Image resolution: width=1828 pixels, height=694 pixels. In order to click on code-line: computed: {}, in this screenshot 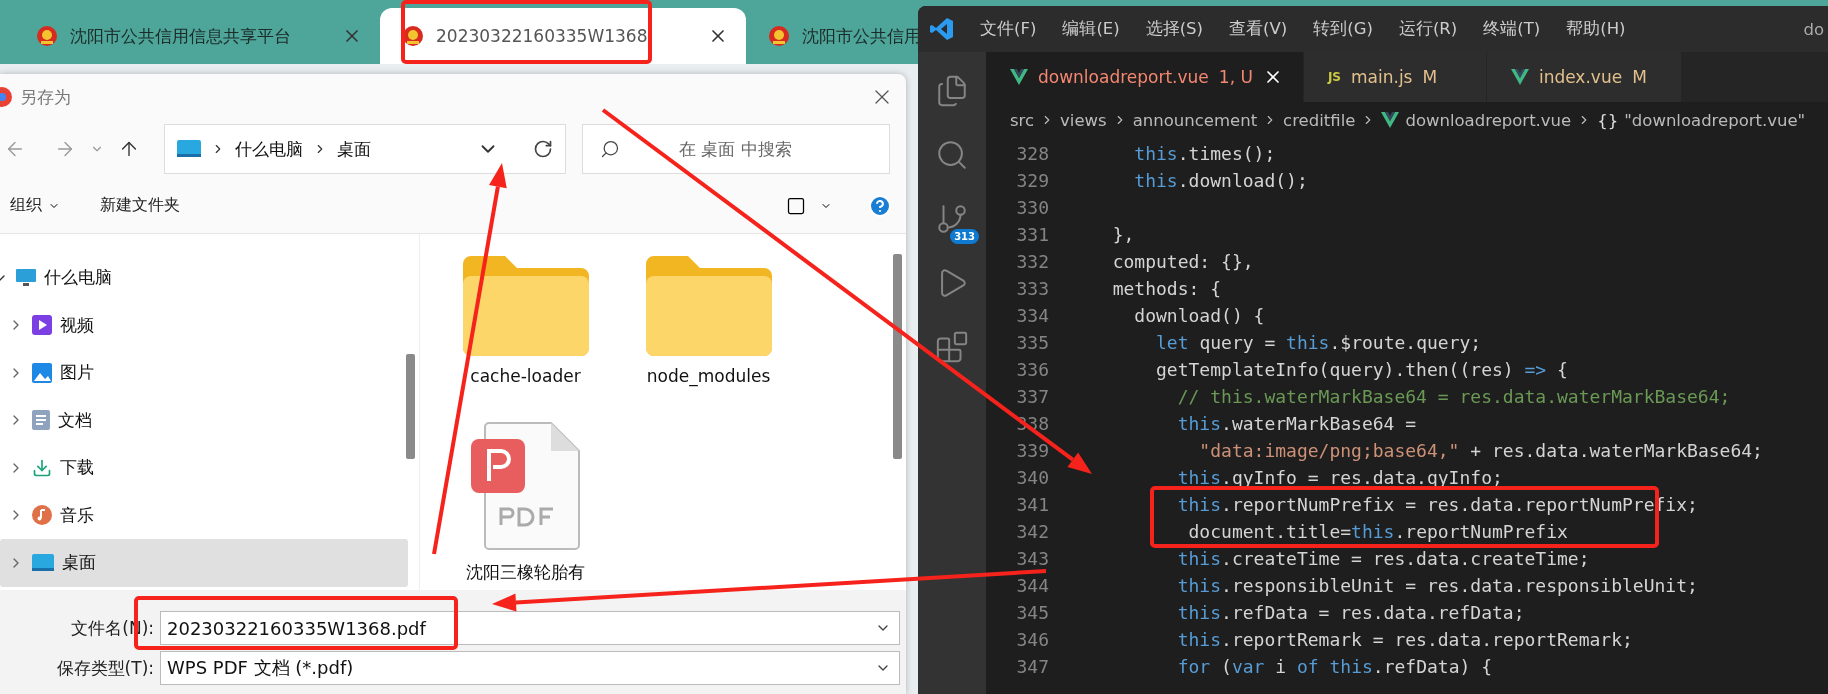, I will do `click(1182, 261)`.